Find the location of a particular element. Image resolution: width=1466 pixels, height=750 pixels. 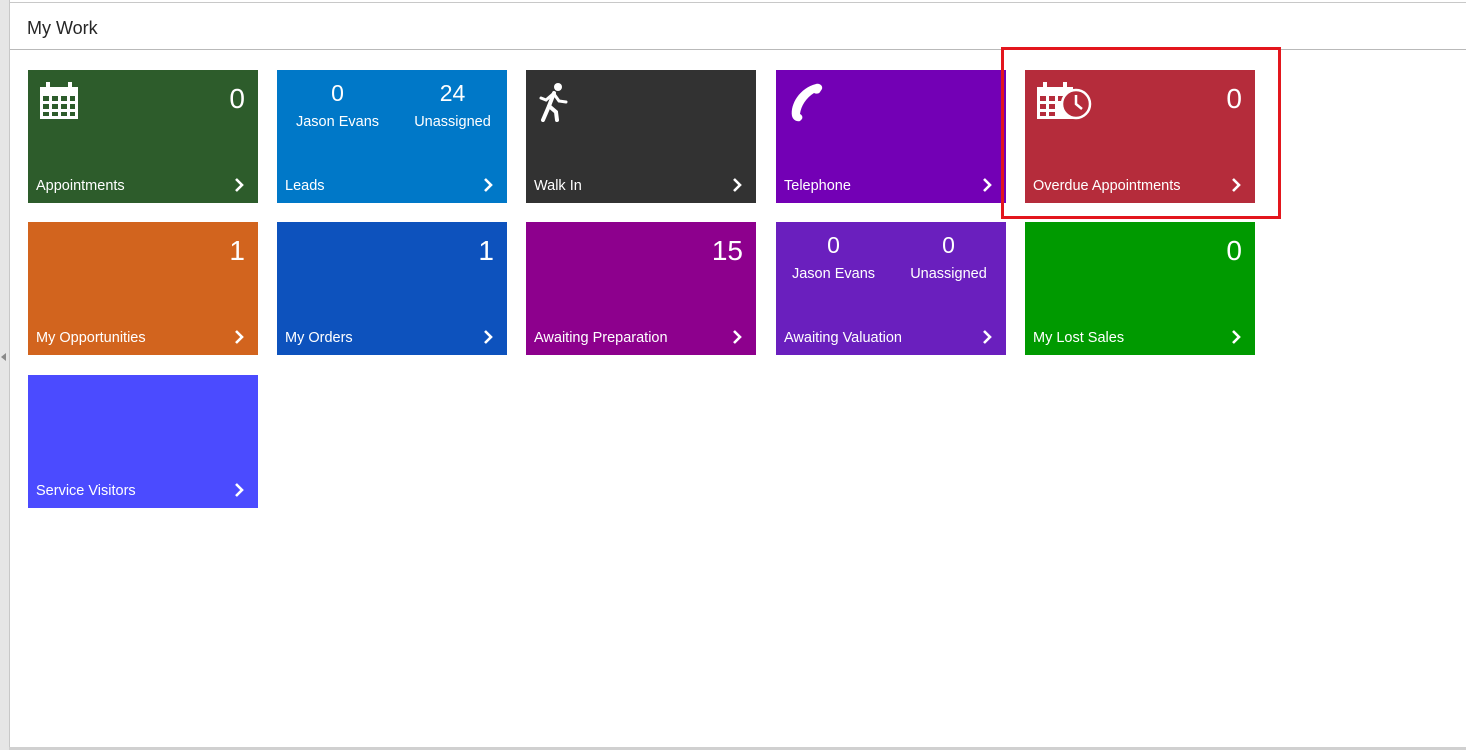

awaiting-valuation-label: Awaiting Valuation is located at coordinates (843, 338).